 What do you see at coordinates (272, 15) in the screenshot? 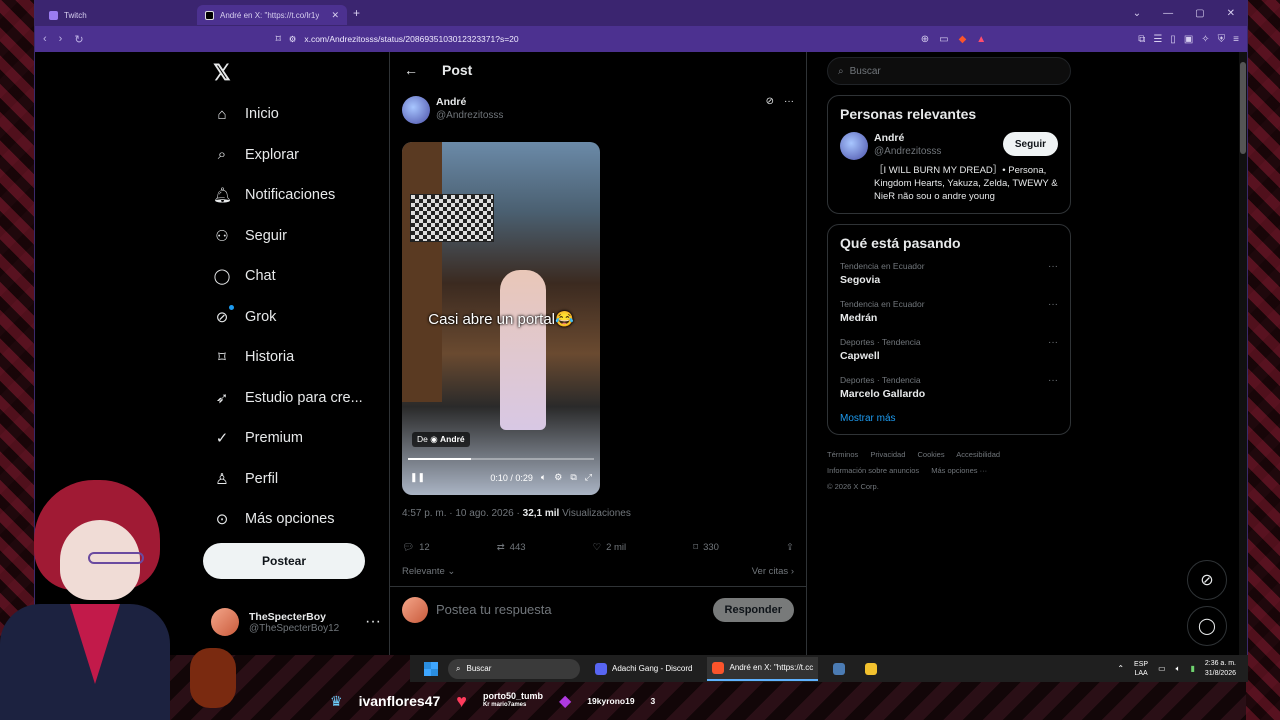
I see `tab-x-post: André en X: "https://t.co/lr1y ✕` at bounding box center [272, 15].